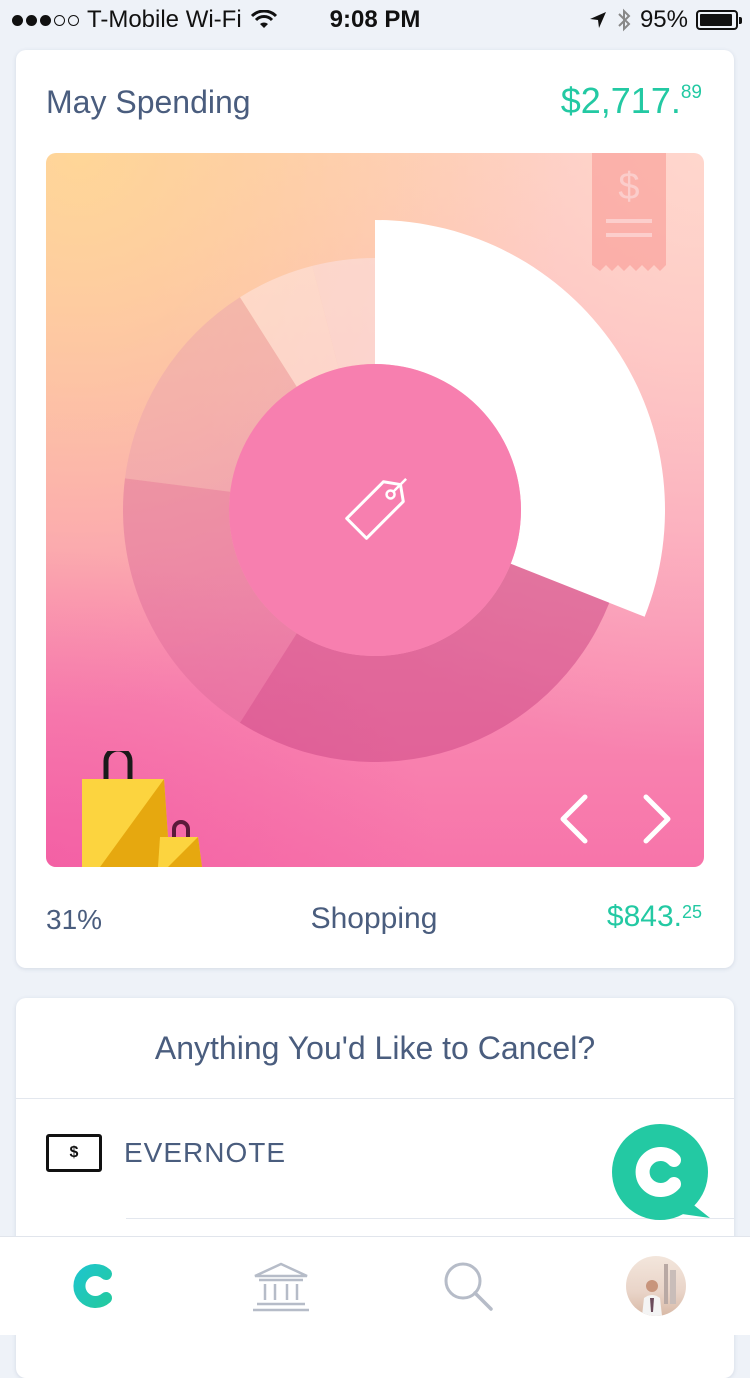  I want to click on home-logo-icon, so click(92, 1286).